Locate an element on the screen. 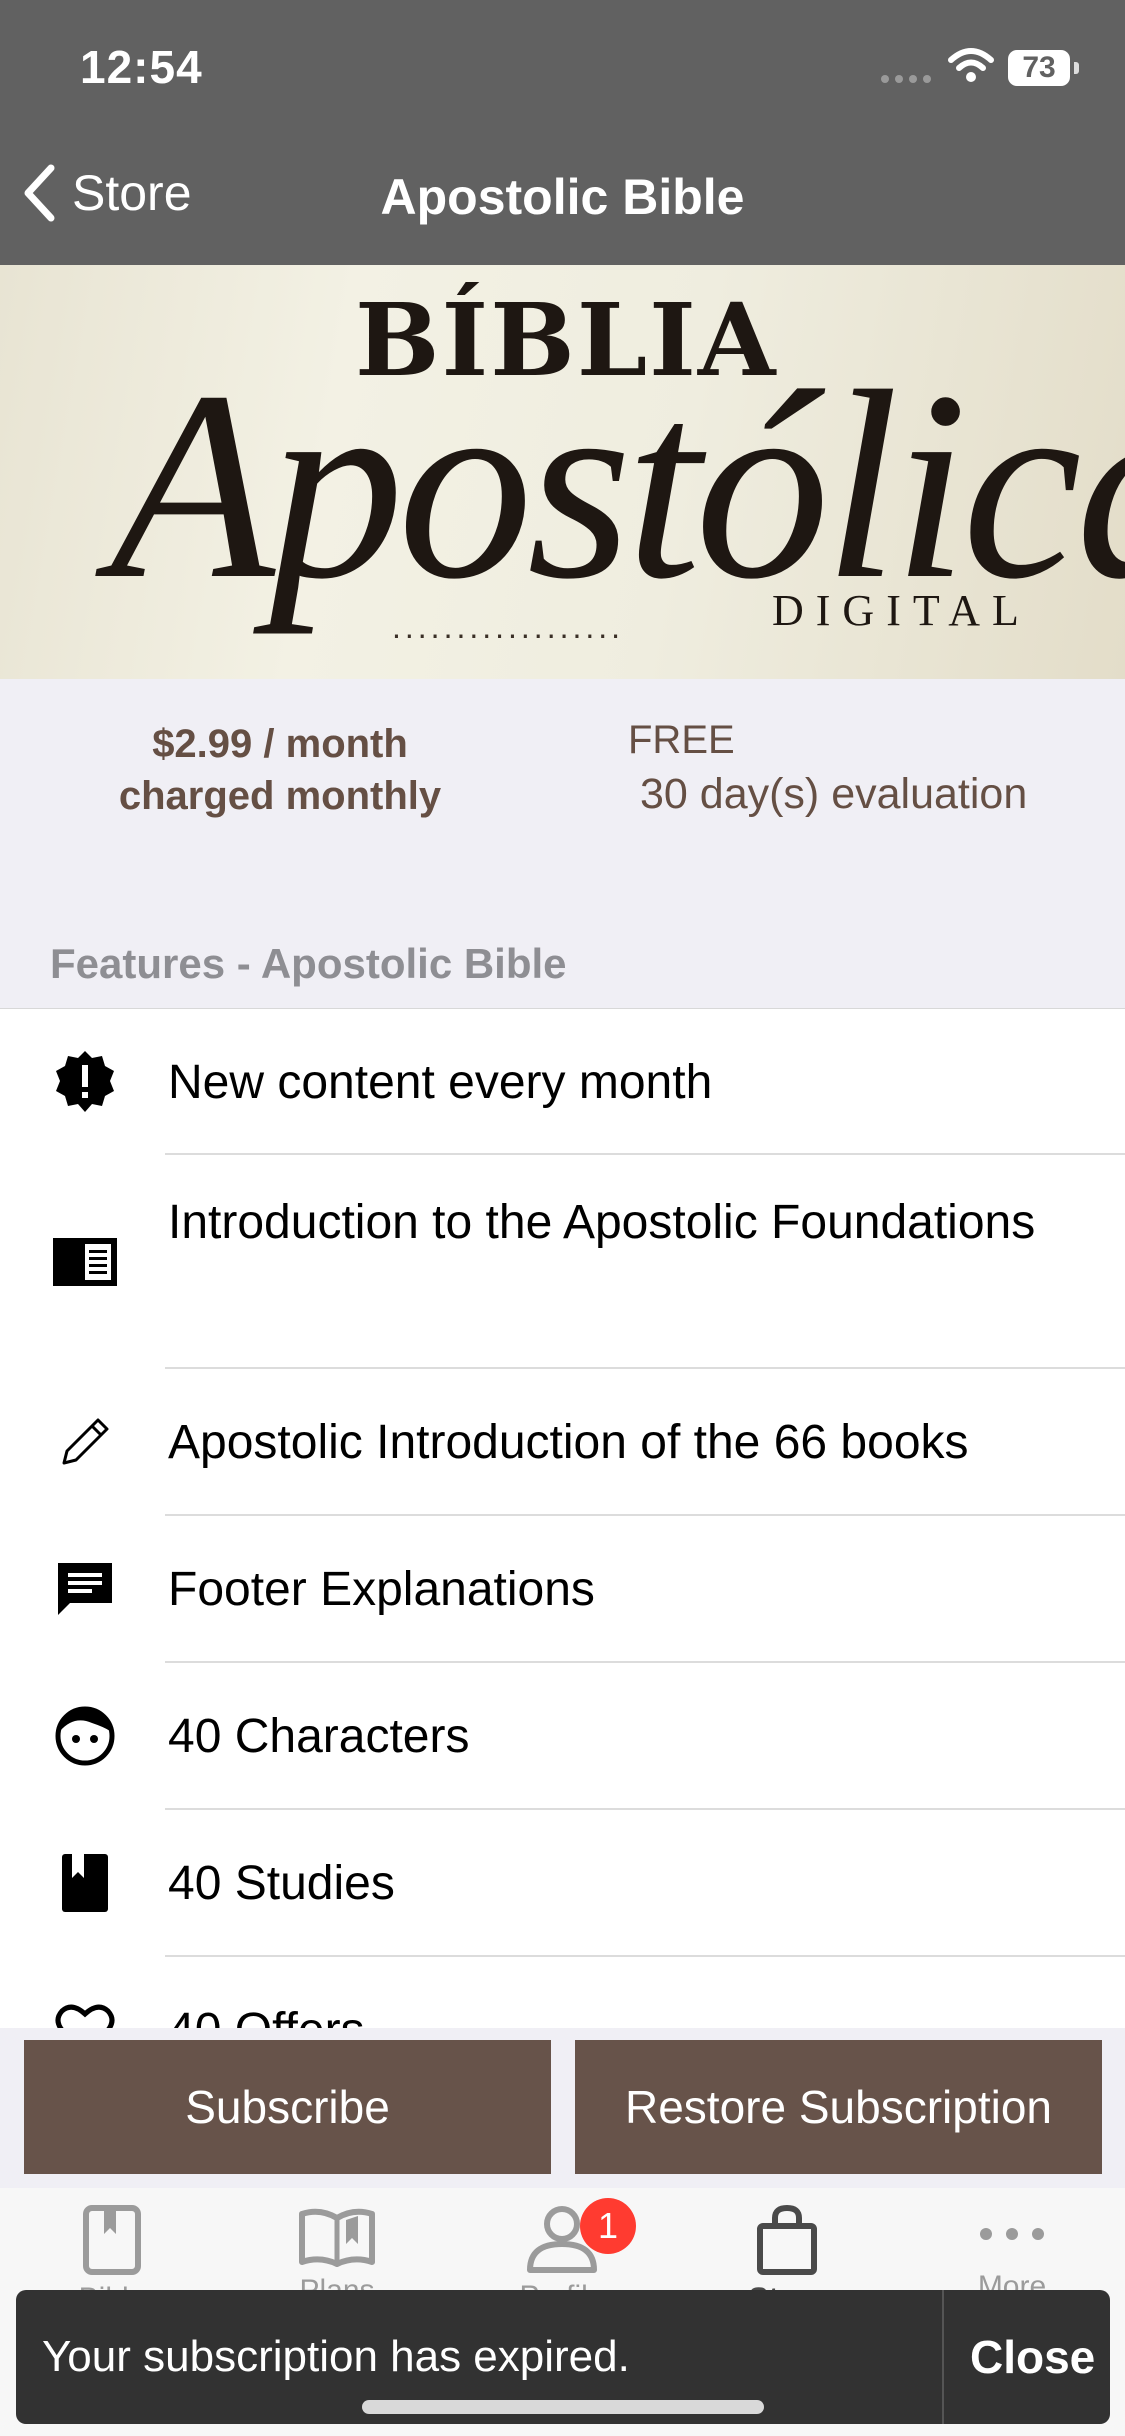 The image size is (1125, 2436). list-item: New content every month is located at coordinates (562, 1082).